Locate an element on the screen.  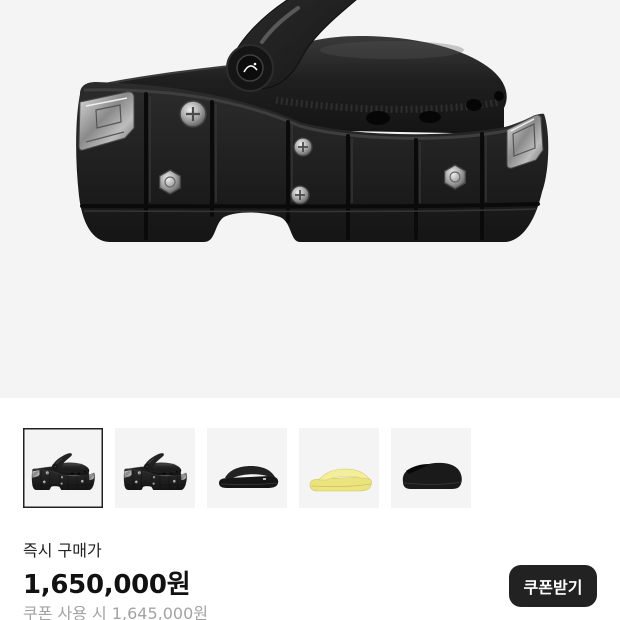
price-amount: 1,650,000원 is located at coordinates (107, 585).